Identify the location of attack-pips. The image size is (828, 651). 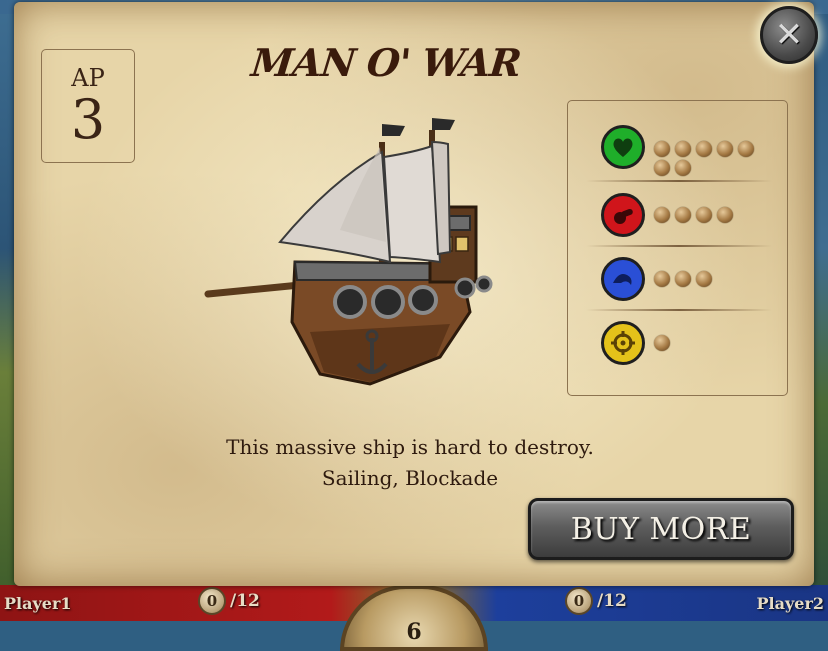
(709, 215).